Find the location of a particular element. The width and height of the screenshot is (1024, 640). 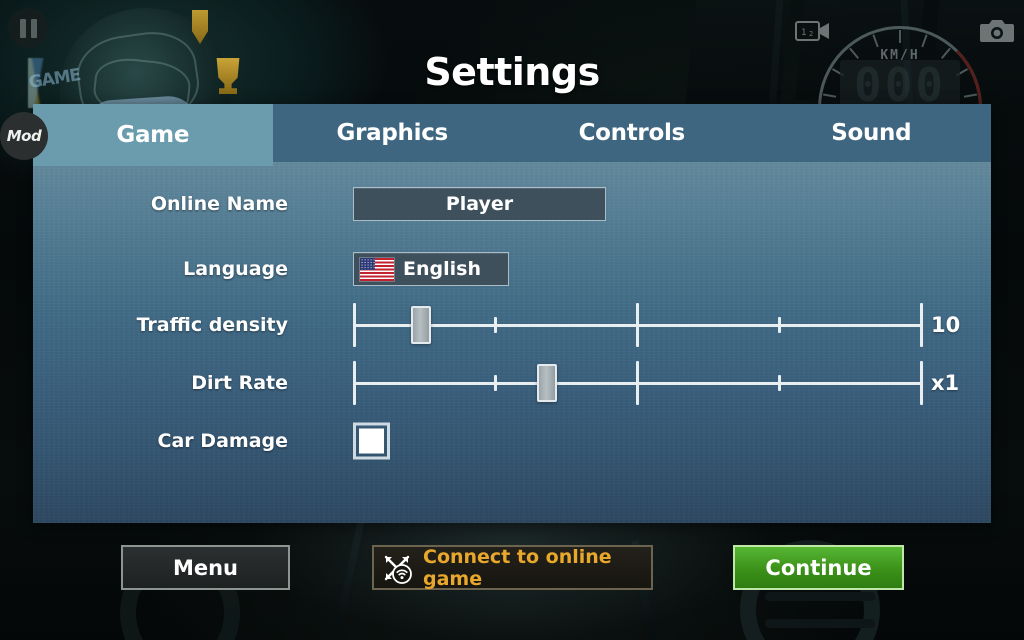

tab-sound: Sound is located at coordinates (871, 133).